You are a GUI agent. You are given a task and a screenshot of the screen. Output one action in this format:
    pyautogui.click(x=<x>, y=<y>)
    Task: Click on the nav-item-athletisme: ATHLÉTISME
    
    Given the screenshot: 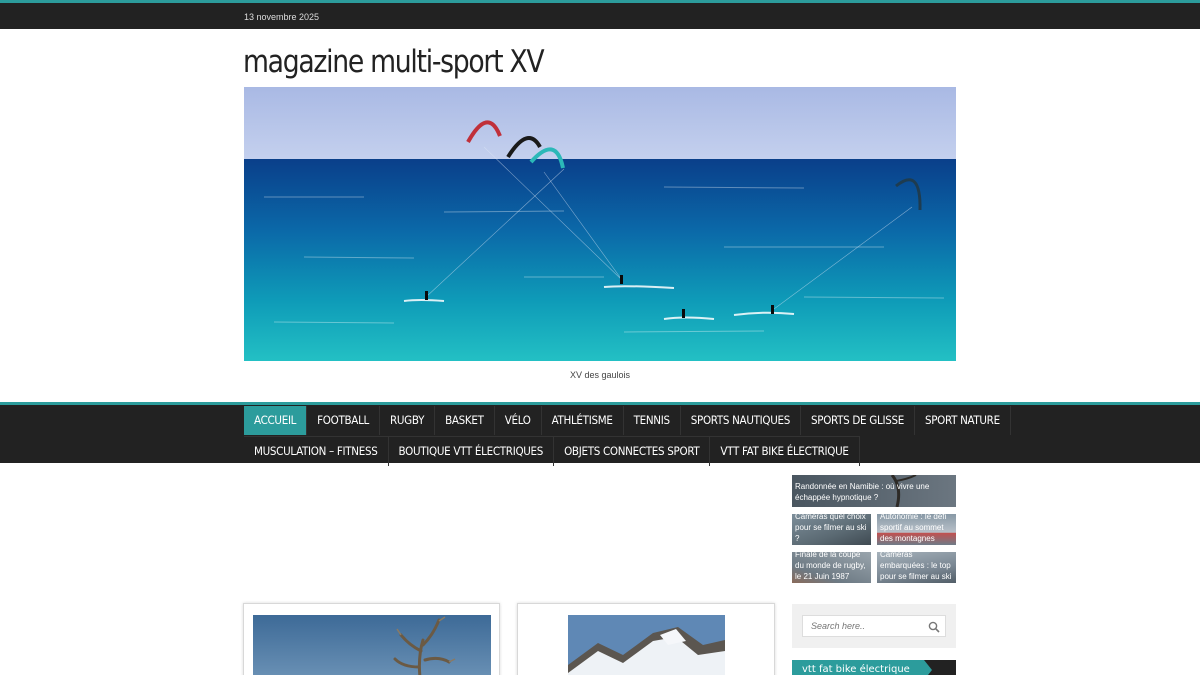 What is the action you would take?
    pyautogui.click(x=583, y=420)
    